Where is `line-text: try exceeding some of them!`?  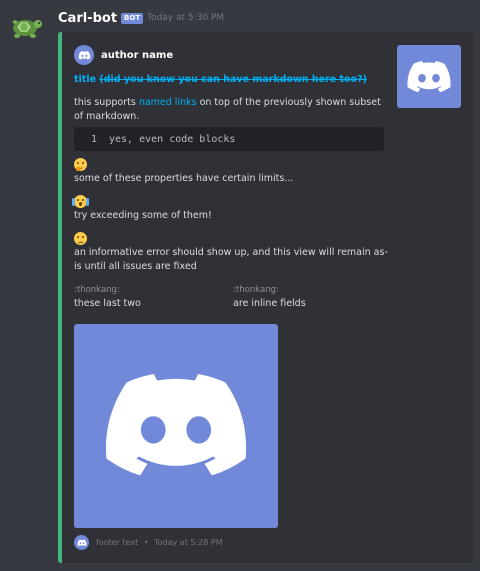 line-text: try exceeding some of them! is located at coordinates (143, 215).